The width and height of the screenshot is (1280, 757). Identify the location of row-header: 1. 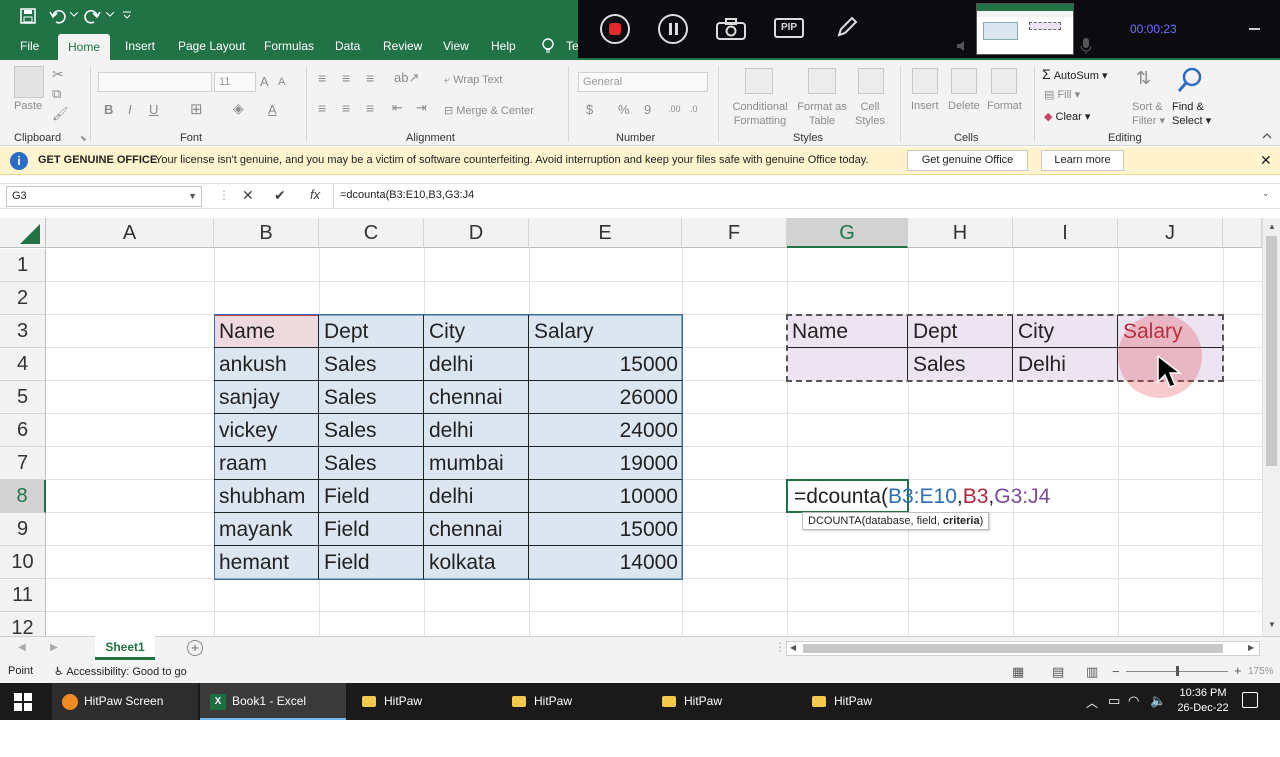
(23, 265).